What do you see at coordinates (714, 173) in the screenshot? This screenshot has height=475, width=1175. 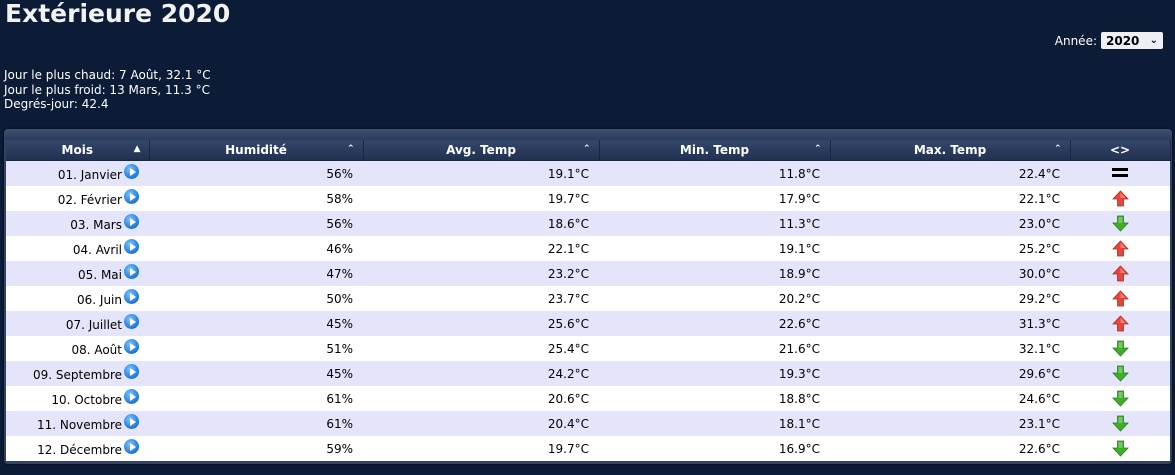 I see `cell-min: 11.8°C` at bounding box center [714, 173].